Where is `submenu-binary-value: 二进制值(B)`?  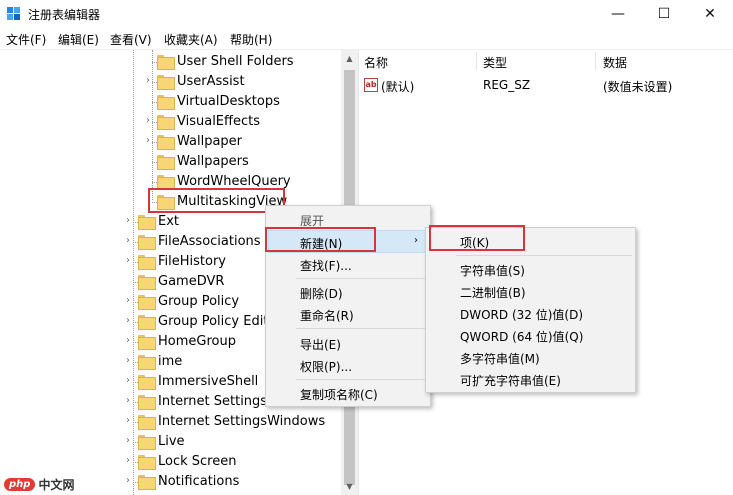 submenu-binary-value: 二进制值(B) is located at coordinates (493, 291).